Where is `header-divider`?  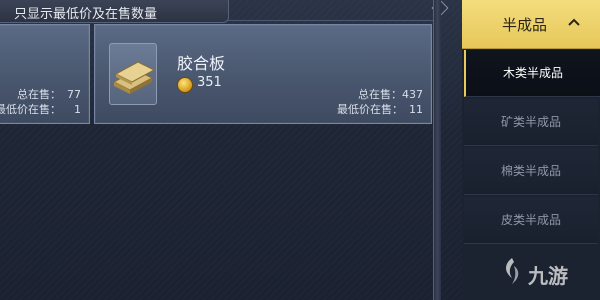
header-divider is located at coordinates (333, 20).